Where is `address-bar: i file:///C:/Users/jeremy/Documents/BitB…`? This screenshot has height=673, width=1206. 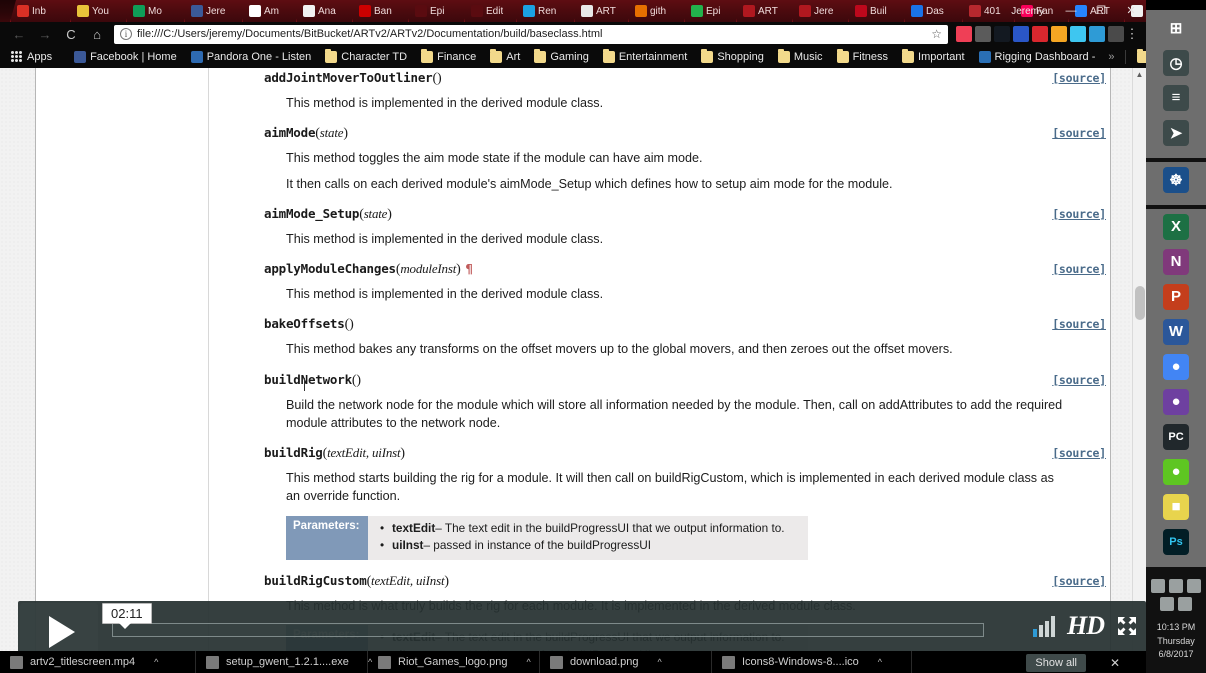
address-bar: i file:///C:/Users/jeremy/Documents/BitB… is located at coordinates (531, 34).